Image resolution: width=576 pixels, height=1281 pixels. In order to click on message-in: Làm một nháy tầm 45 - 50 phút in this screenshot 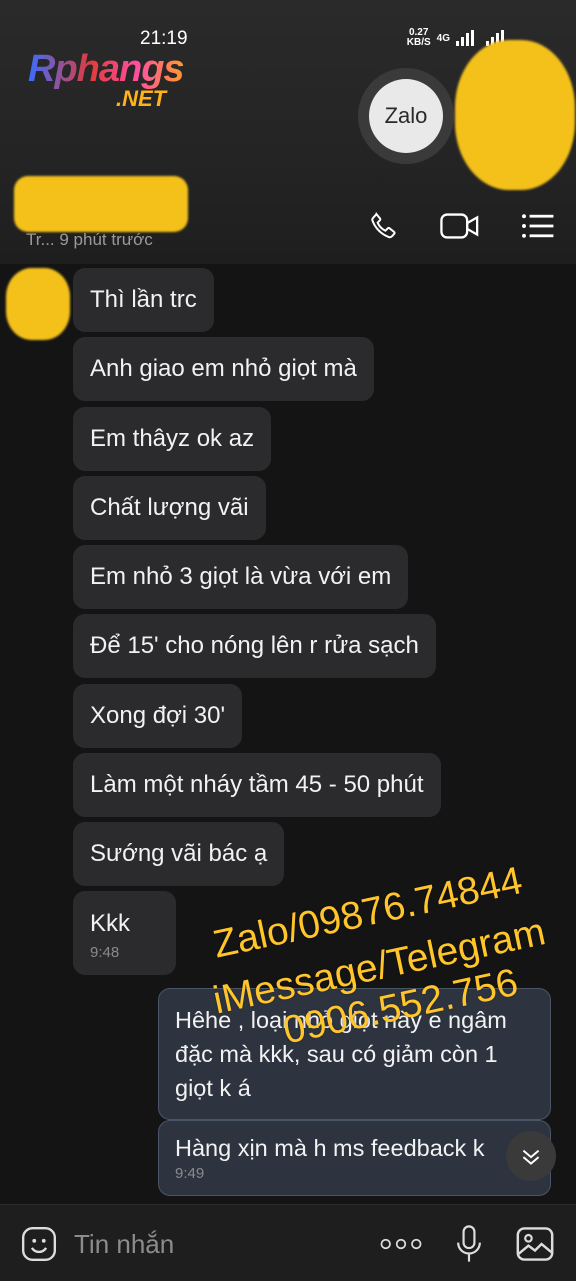, I will do `click(257, 785)`.